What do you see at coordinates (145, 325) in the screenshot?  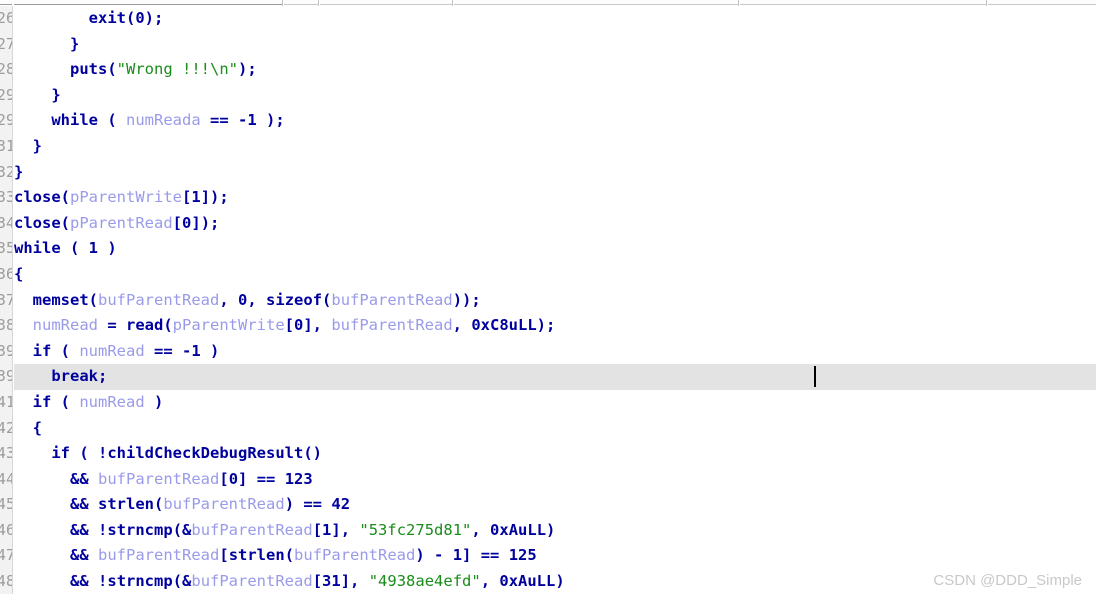 I see `code-token-fn: read` at bounding box center [145, 325].